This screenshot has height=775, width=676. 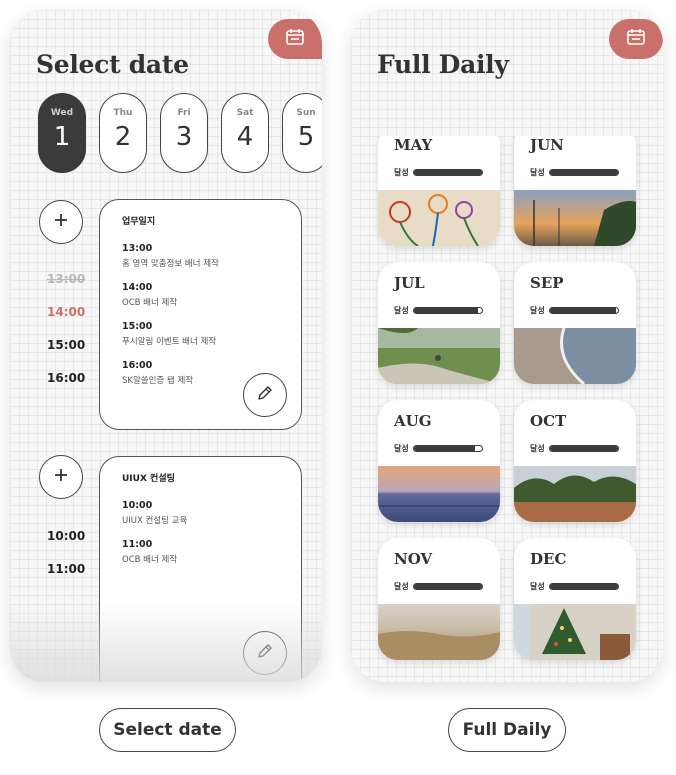 What do you see at coordinates (548, 421) in the screenshot?
I see `month-name: OCT` at bounding box center [548, 421].